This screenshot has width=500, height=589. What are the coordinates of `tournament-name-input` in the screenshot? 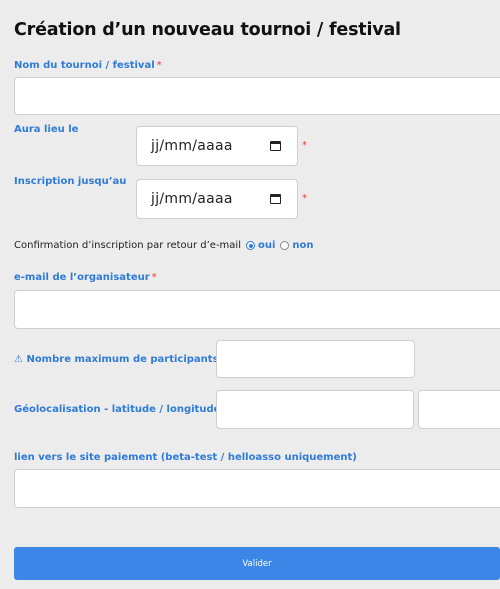 It's located at (257, 96).